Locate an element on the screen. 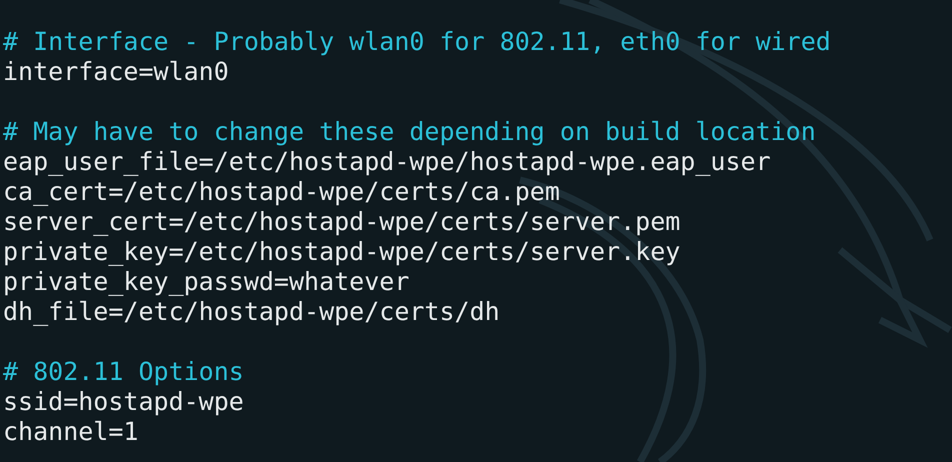 This screenshot has height=462, width=952. comment-line: # 802.11 Options is located at coordinates (123, 372).